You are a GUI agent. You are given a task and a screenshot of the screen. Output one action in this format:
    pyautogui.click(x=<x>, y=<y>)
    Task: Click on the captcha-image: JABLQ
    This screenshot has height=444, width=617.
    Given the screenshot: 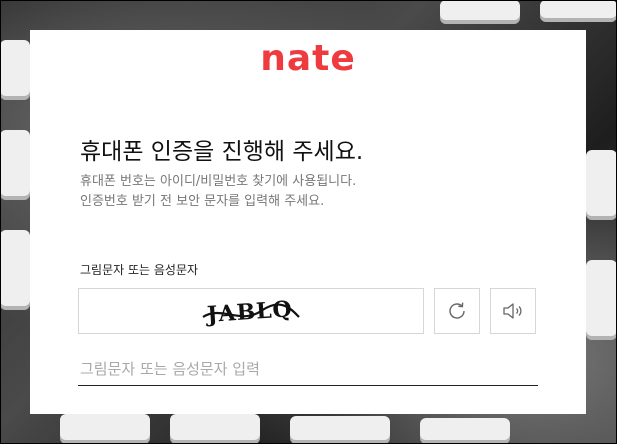 What is the action you would take?
    pyautogui.click(x=251, y=312)
    